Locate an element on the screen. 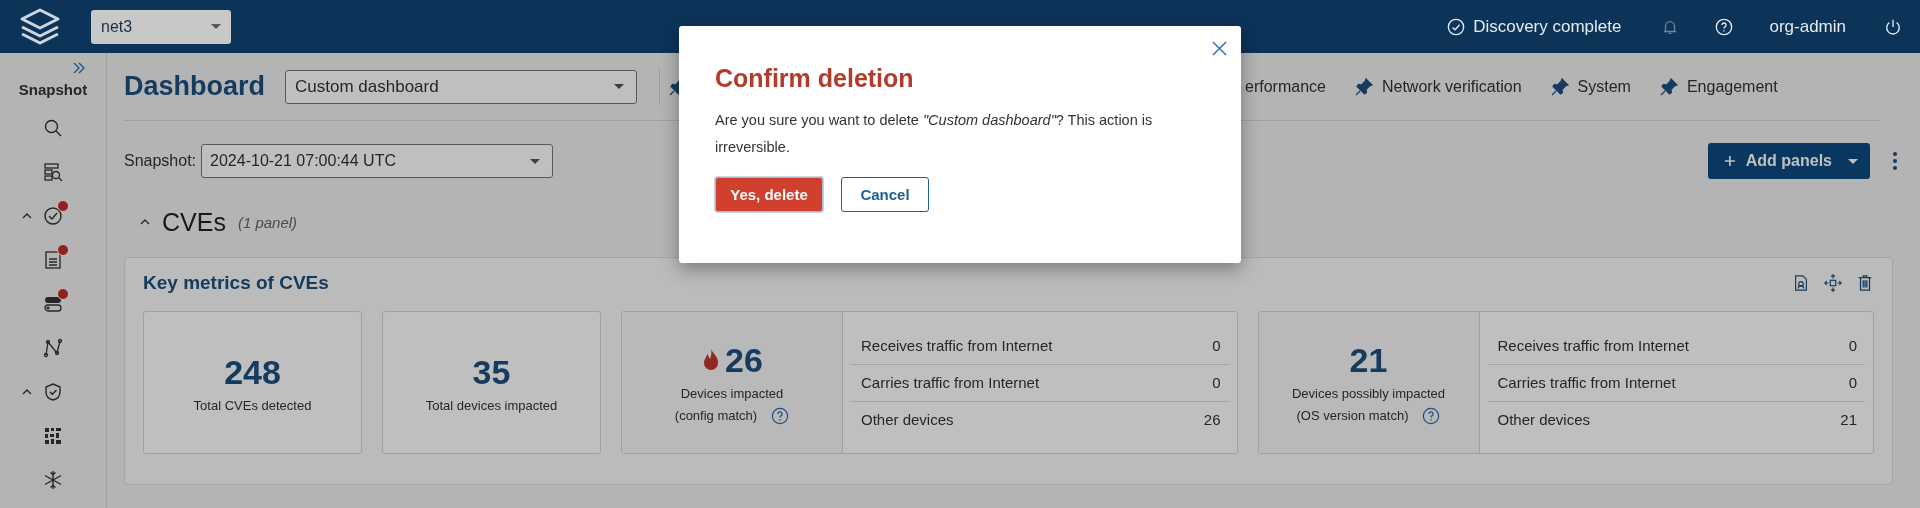 The image size is (1920, 508). cancel-button: Cancel is located at coordinates (885, 194).